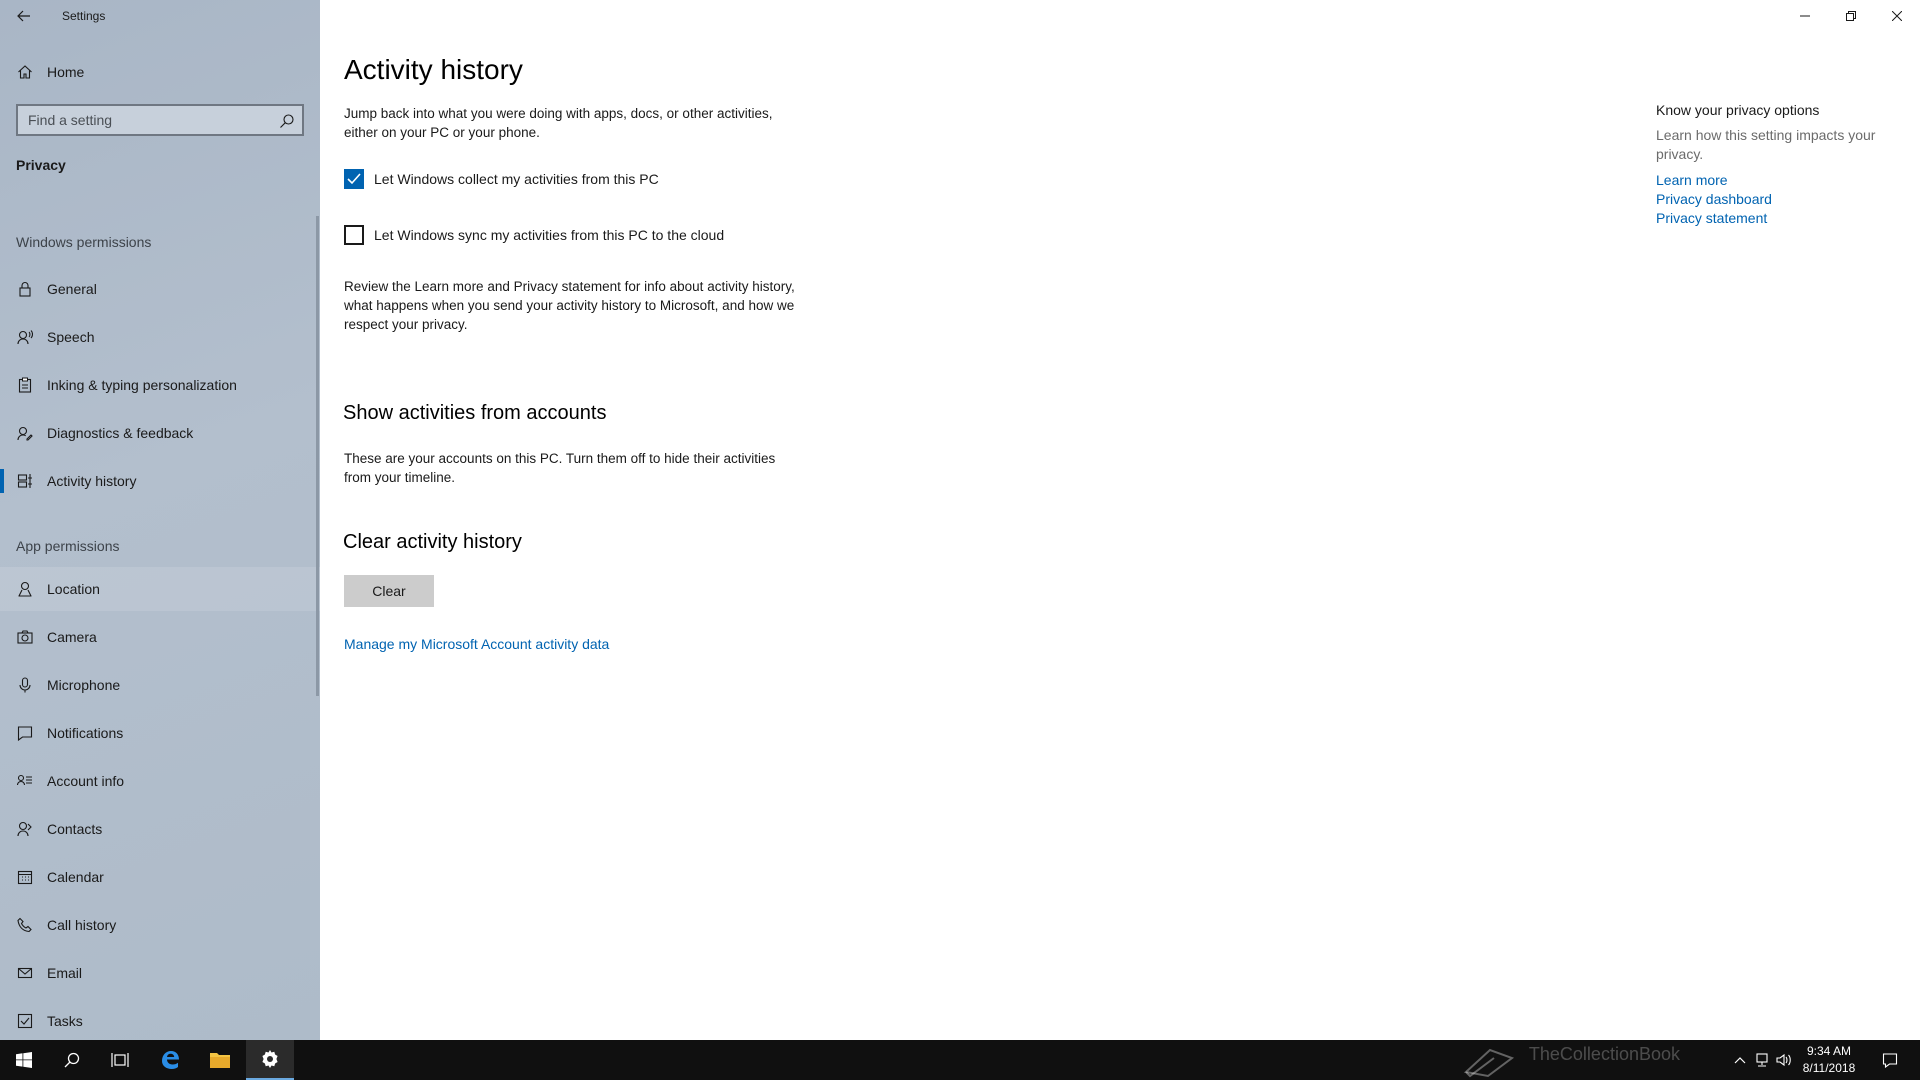 The height and width of the screenshot is (1080, 1920). What do you see at coordinates (84, 242) in the screenshot?
I see `windows-permissions-heading: Windows permissions` at bounding box center [84, 242].